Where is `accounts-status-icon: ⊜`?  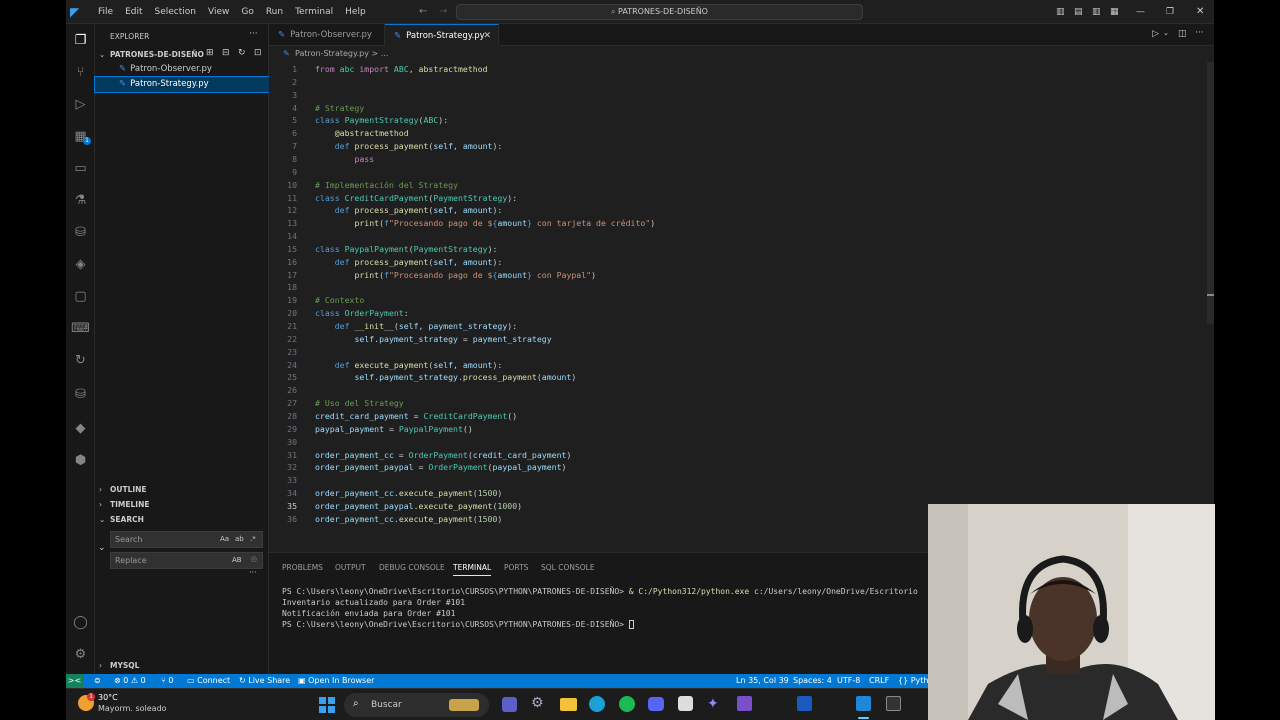
accounts-status-icon: ⊜ is located at coordinates (97, 681).